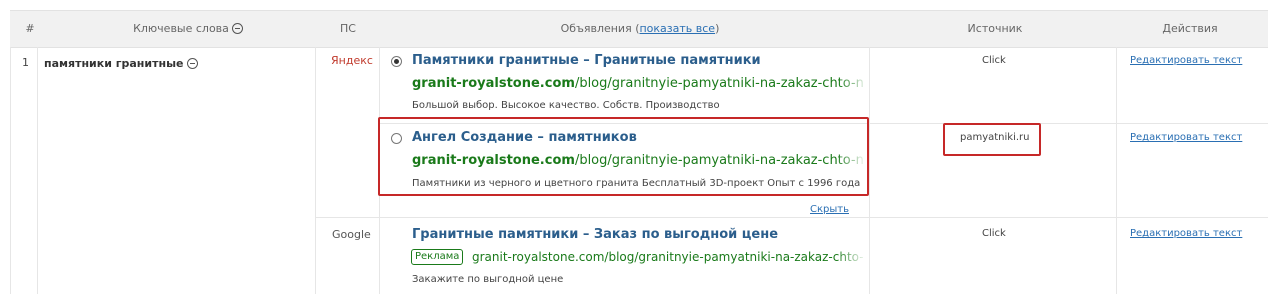 The height and width of the screenshot is (294, 1268). I want to click on ad-description: Закажите по выгодной цене, so click(488, 279).